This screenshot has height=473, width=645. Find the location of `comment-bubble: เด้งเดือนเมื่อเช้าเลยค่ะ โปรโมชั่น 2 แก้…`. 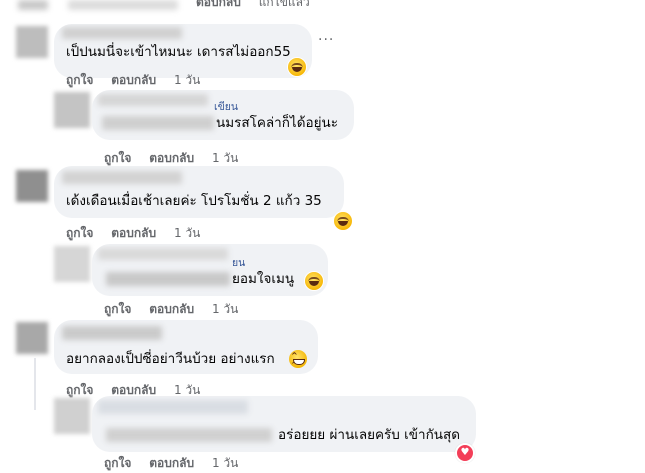

comment-bubble: เด้งเดือนเมื่อเช้าเลยค่ะ โปรโมชั่น 2 แก้… is located at coordinates (199, 192).